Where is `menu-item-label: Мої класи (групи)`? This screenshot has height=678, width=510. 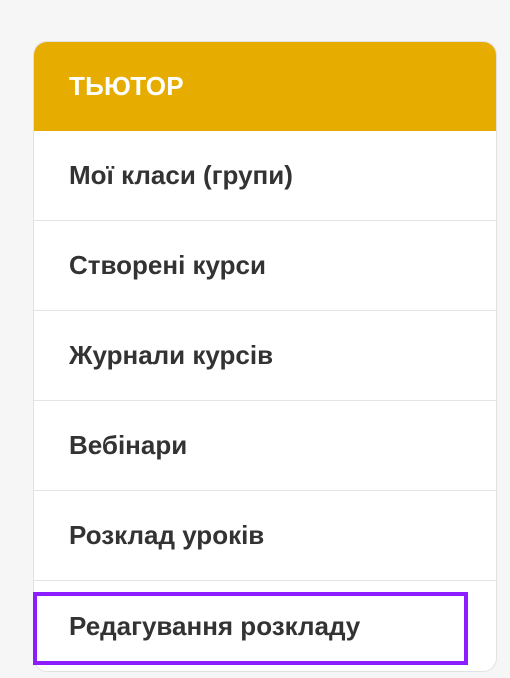
menu-item-label: Мої класи (групи) is located at coordinates (181, 175).